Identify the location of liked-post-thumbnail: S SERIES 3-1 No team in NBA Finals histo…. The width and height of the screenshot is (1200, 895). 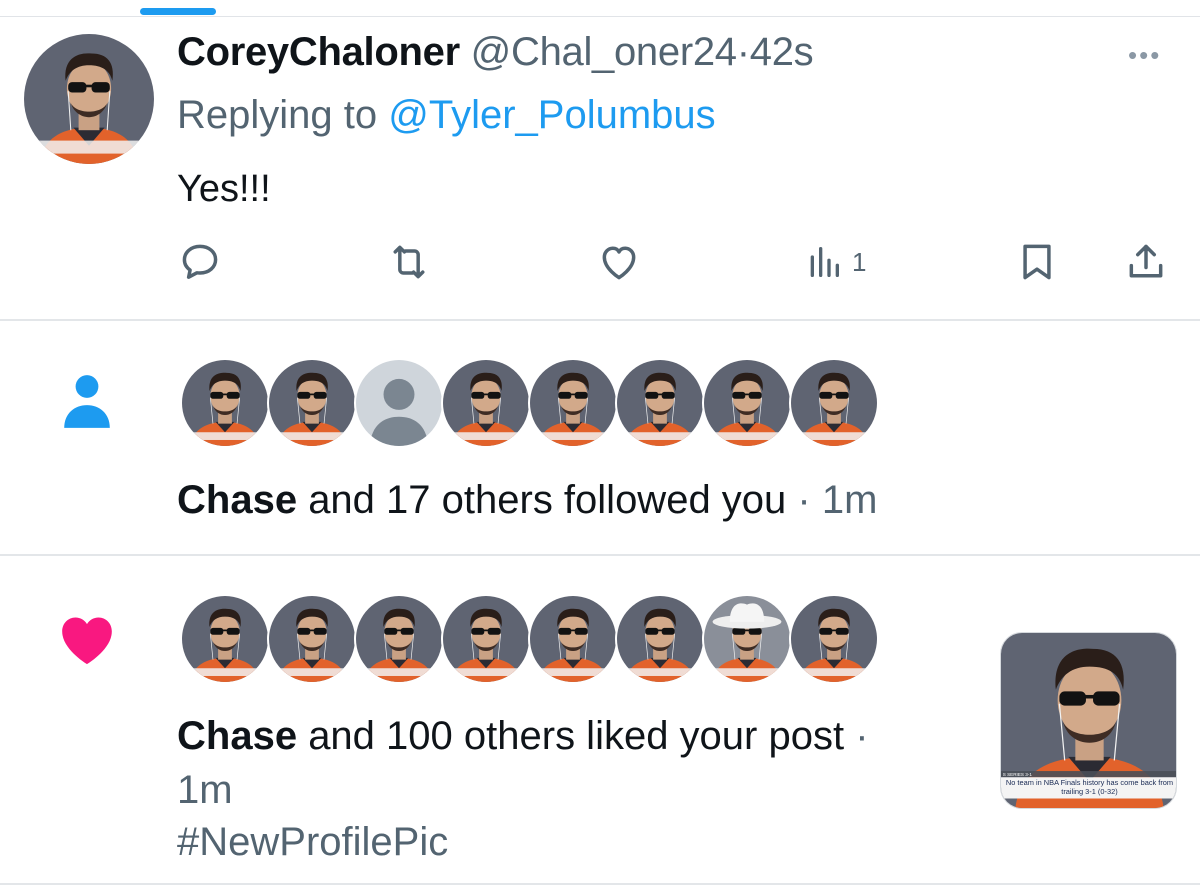
(1088, 720).